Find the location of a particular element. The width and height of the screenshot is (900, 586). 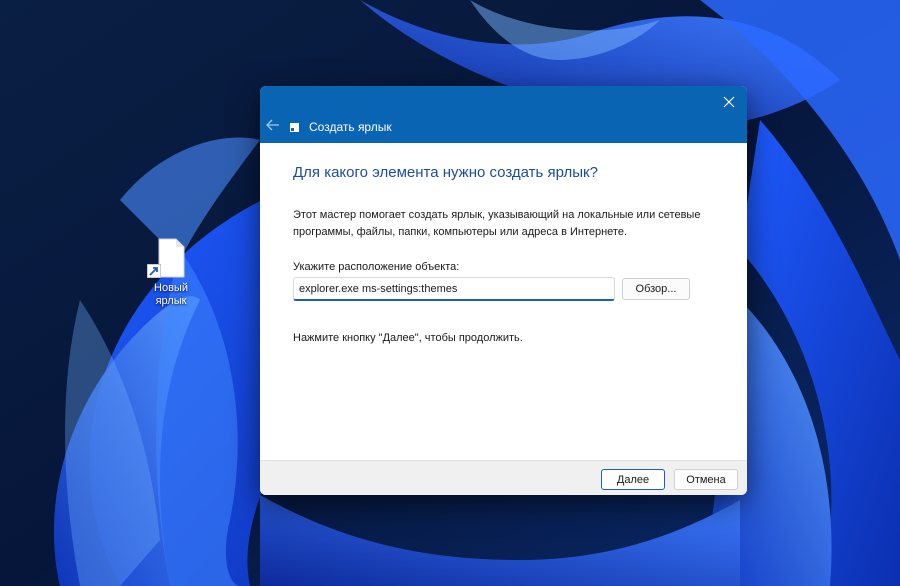

desktop-shortcut: Новый ярлык is located at coordinates (171, 273).